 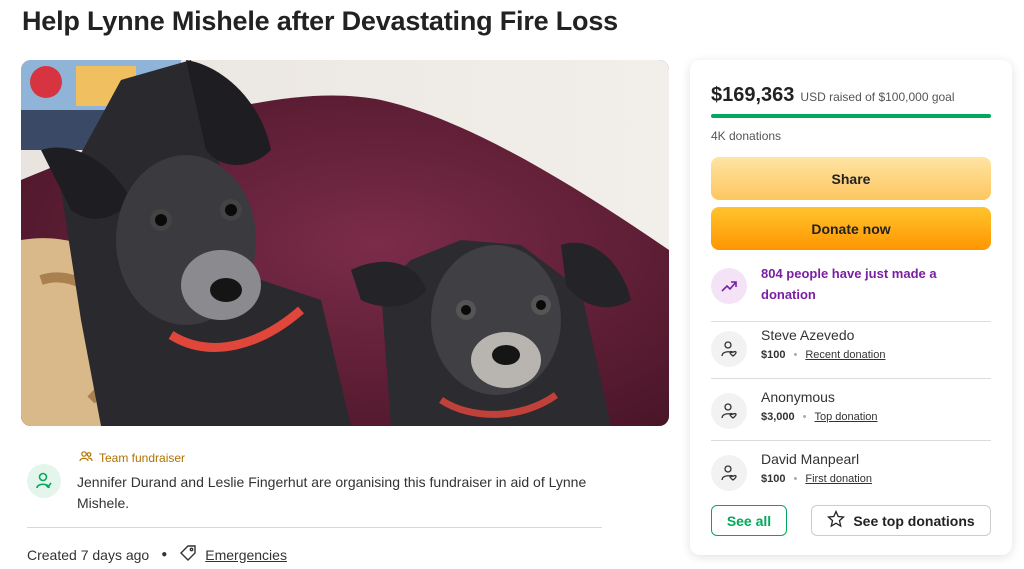 I want to click on trending-up-icon, so click(x=729, y=286).